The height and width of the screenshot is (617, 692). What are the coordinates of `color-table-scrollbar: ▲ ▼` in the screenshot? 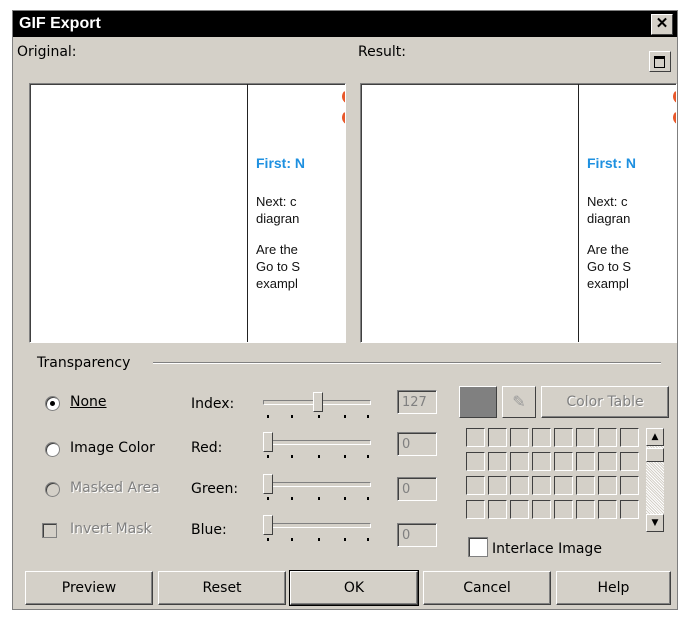 It's located at (655, 480).